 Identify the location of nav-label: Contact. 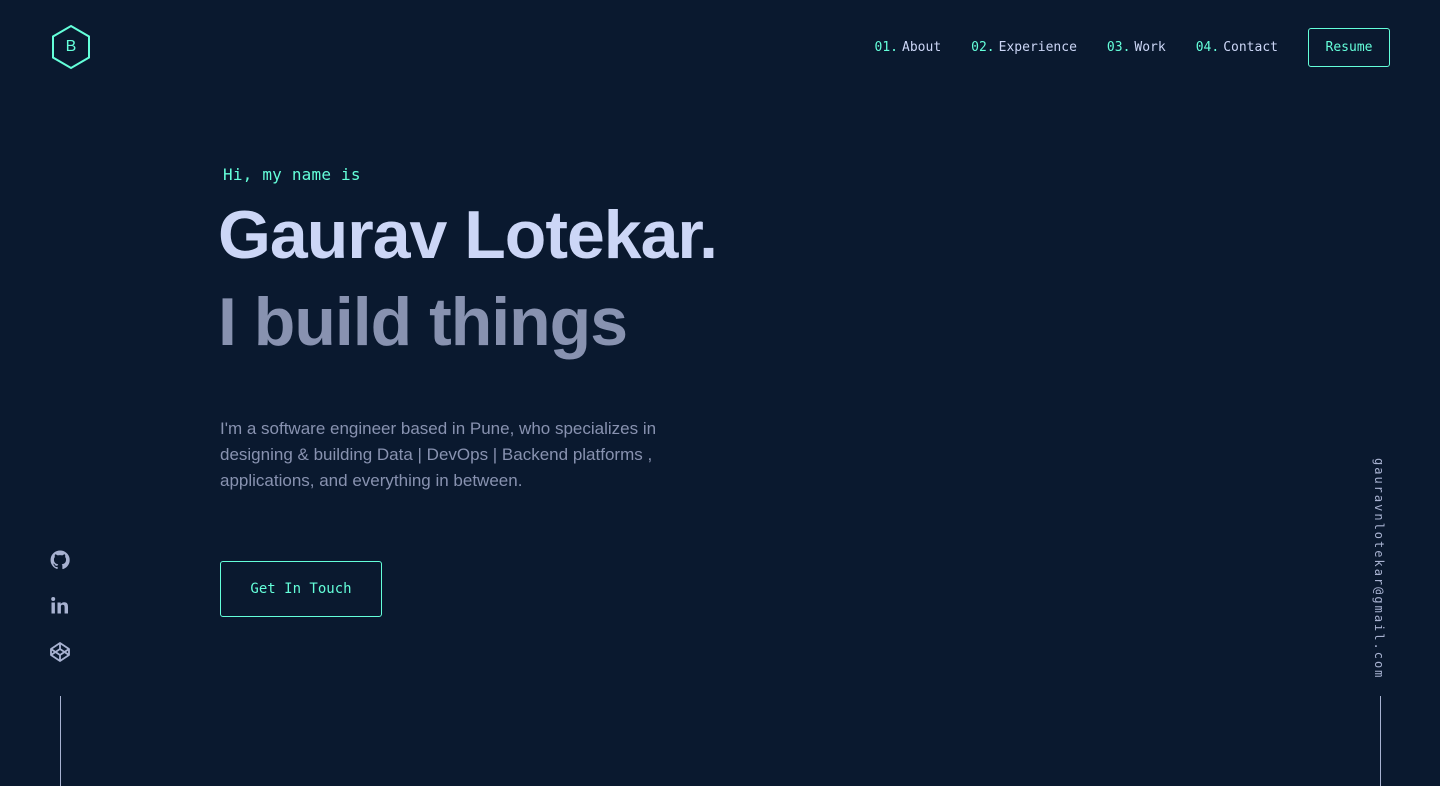
(1250, 47).